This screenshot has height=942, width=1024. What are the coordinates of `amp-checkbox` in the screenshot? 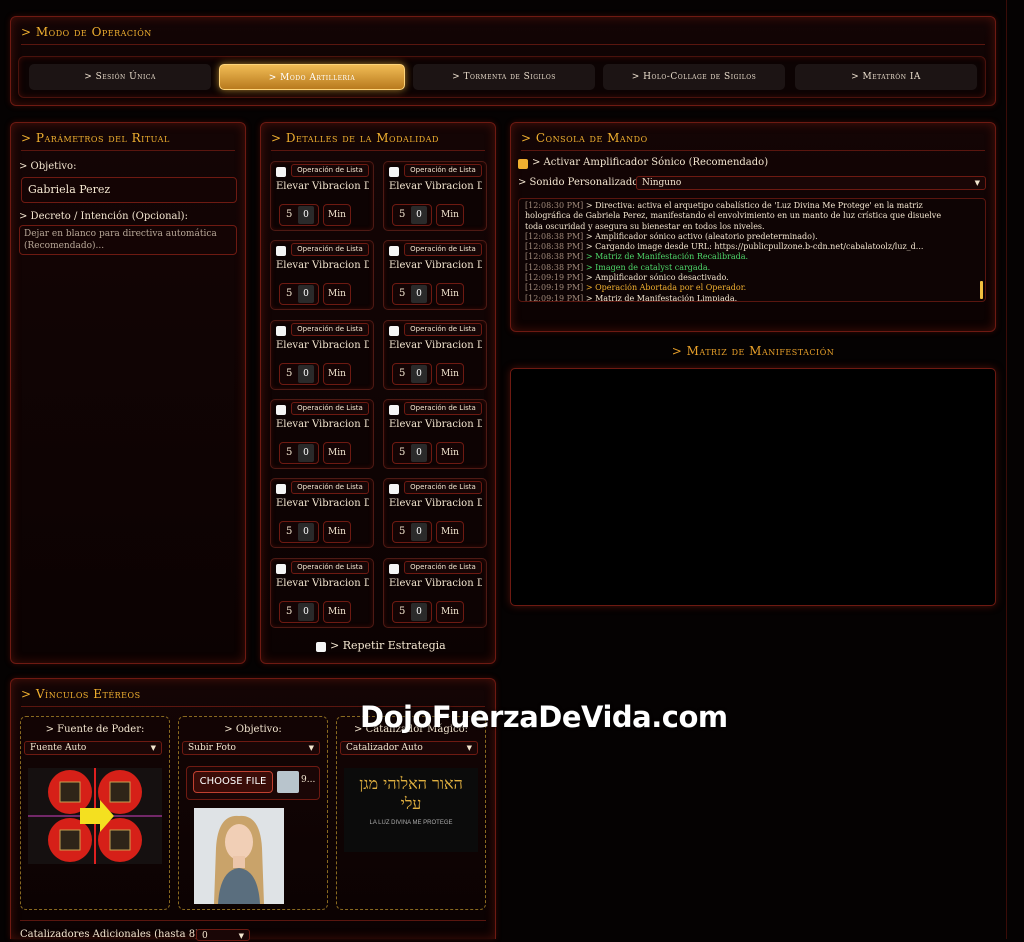 It's located at (523, 164).